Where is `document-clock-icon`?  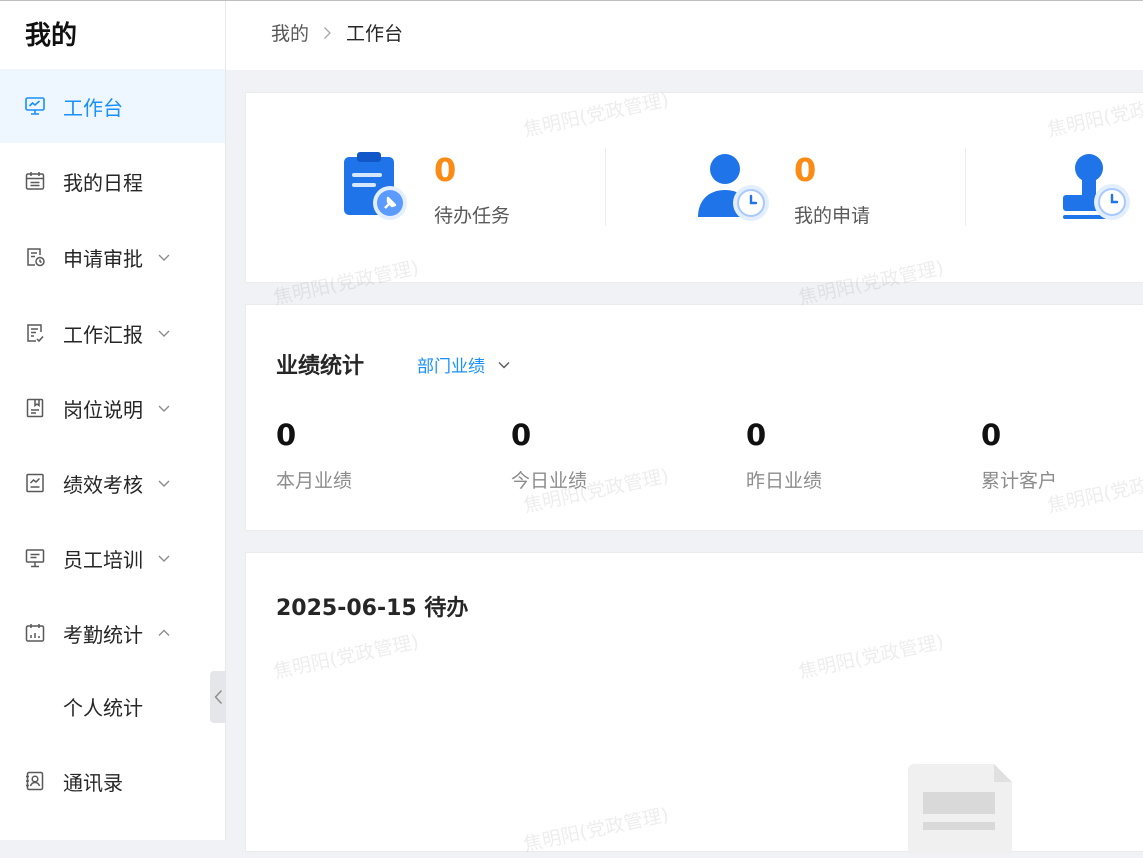 document-clock-icon is located at coordinates (35, 257).